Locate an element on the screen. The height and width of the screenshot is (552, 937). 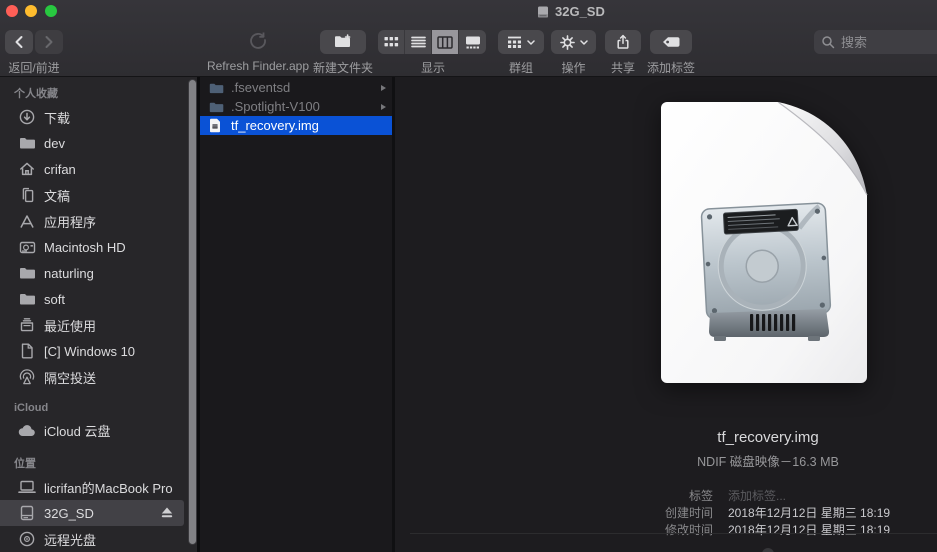
sidebar-item-label: naturling is located at coordinates (69, 273).